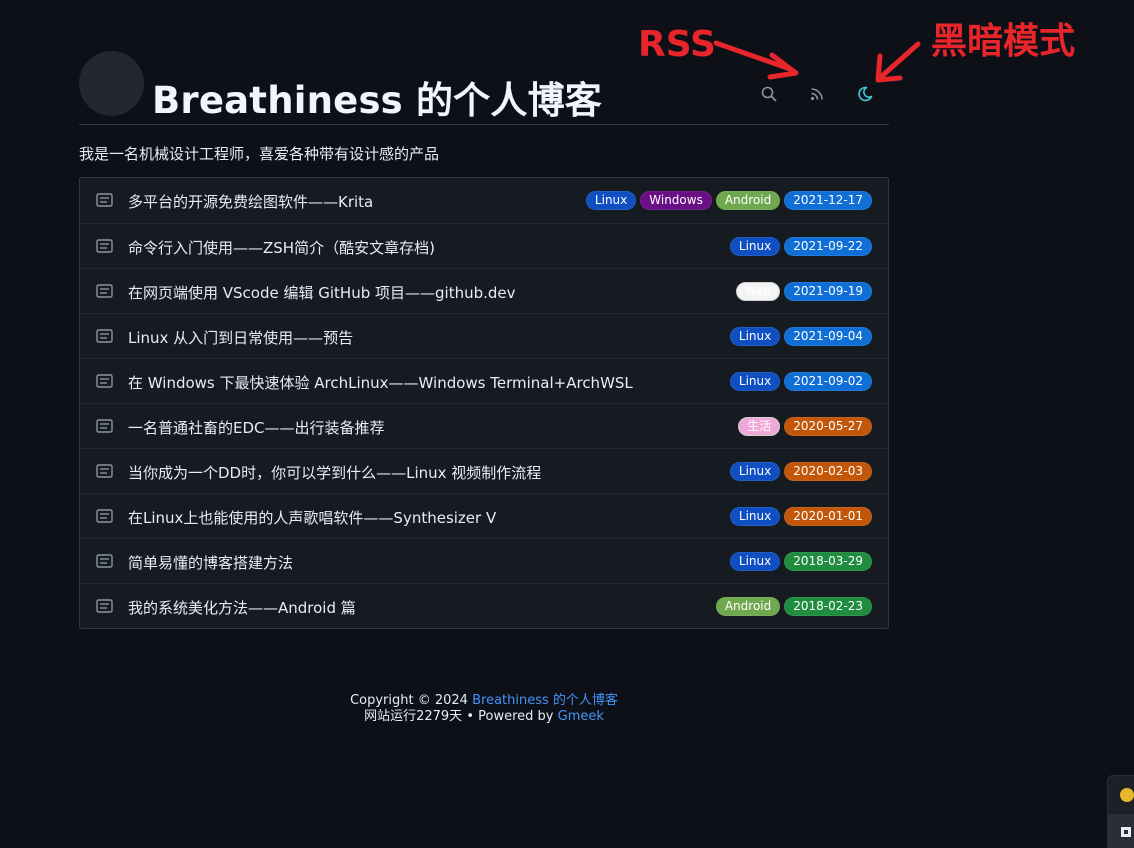 Image resolution: width=1134 pixels, height=848 pixels. What do you see at coordinates (828, 561) in the screenshot?
I see `date-label: 2018-03-29` at bounding box center [828, 561].